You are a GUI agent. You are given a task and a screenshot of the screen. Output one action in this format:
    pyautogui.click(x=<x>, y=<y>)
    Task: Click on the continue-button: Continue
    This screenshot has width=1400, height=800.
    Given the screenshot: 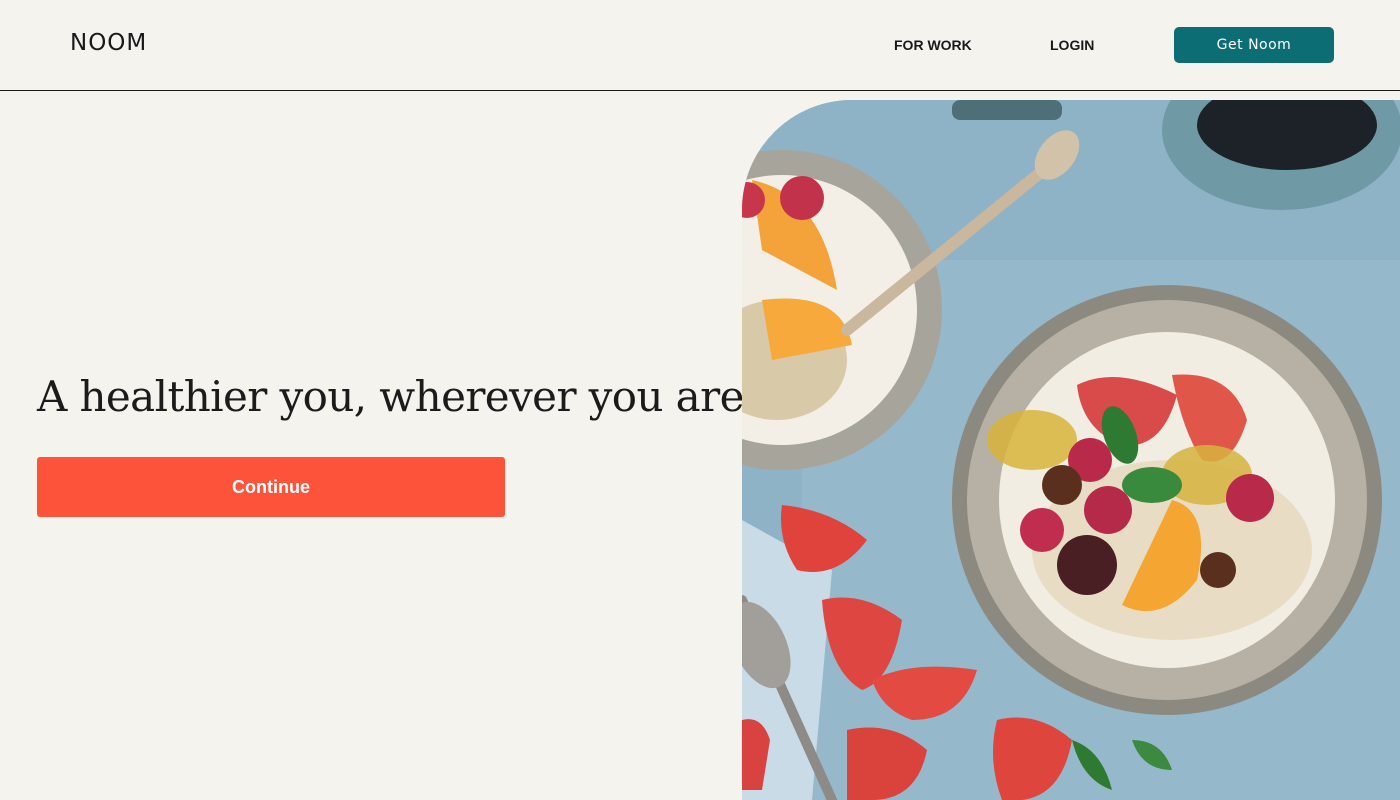 What is the action you would take?
    pyautogui.click(x=271, y=487)
    